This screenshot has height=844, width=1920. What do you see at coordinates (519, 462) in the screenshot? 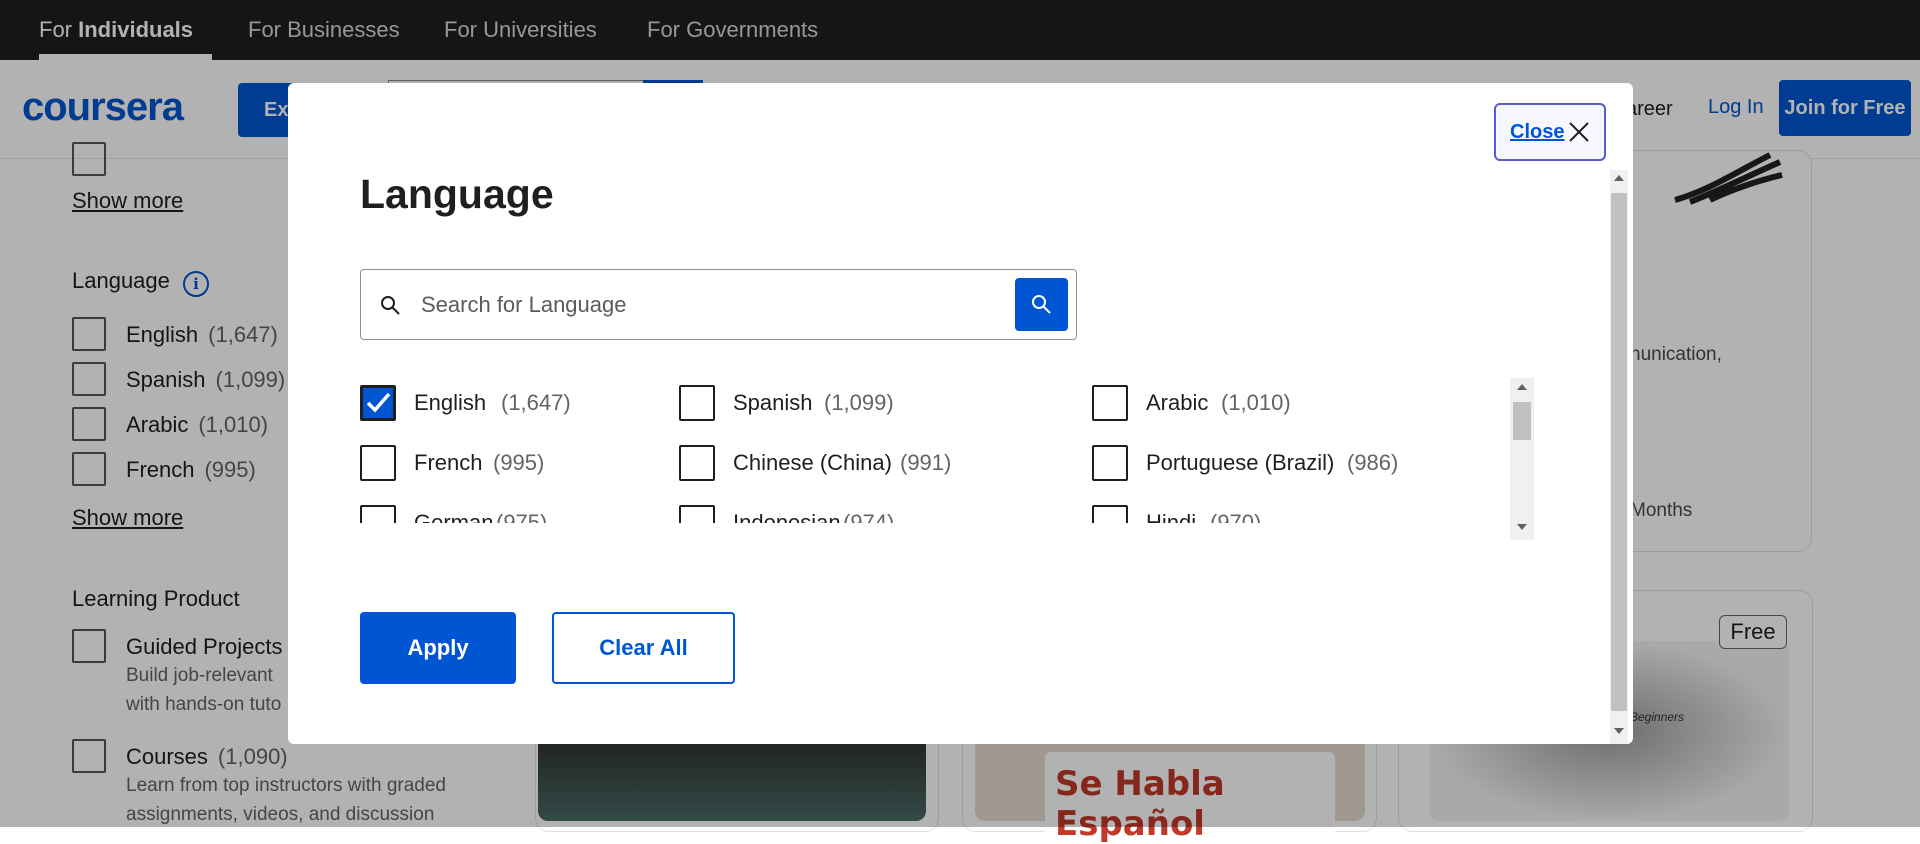
I see `option-count: (995)` at bounding box center [519, 462].